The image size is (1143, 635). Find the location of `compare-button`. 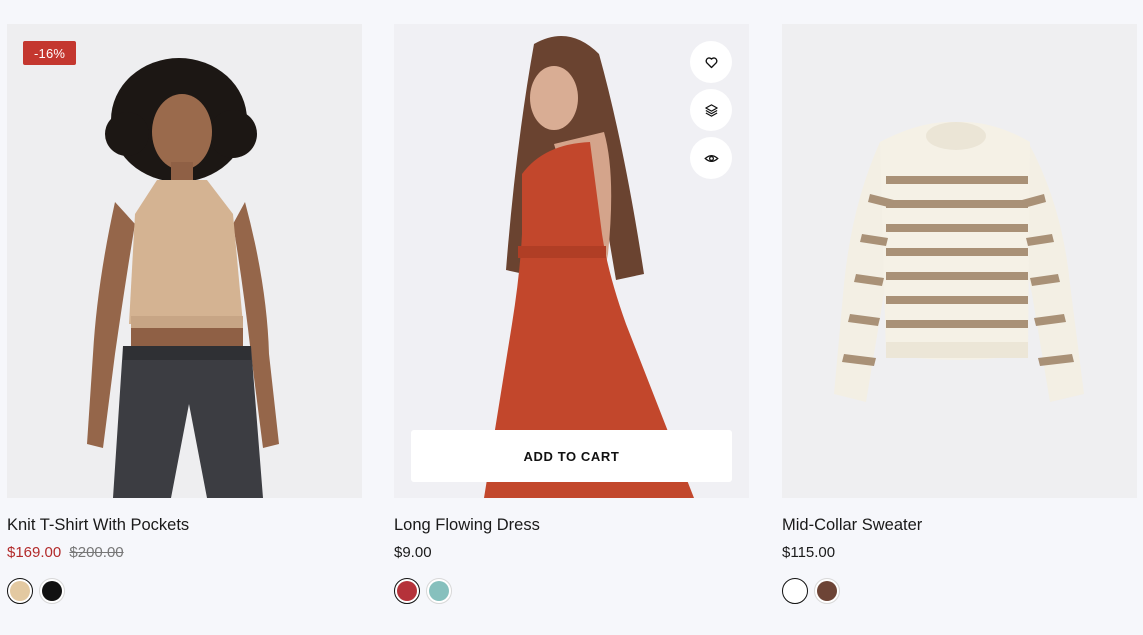

compare-button is located at coordinates (711, 110).